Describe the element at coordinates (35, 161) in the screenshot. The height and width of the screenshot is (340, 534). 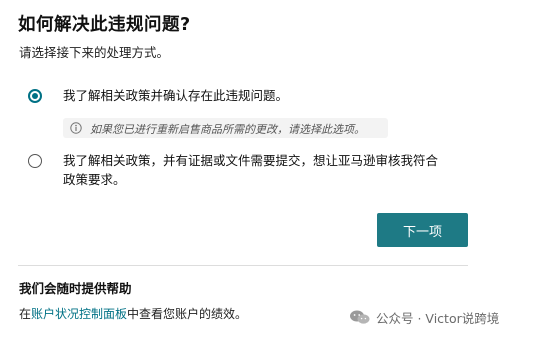
I see `option-appeal-radio` at that location.